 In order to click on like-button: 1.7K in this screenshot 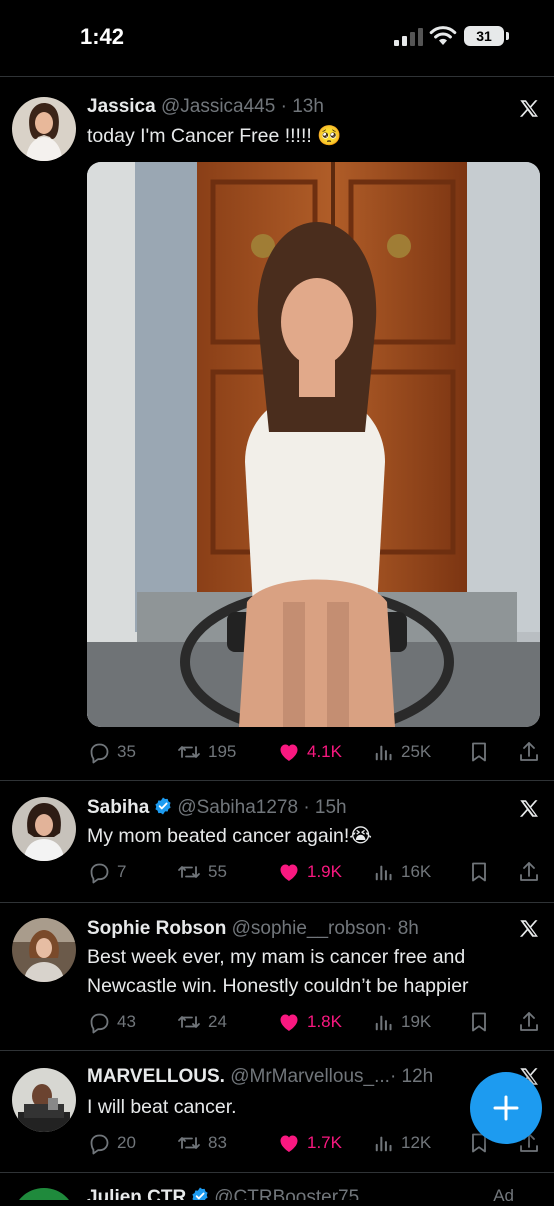, I will do `click(309, 1143)`.